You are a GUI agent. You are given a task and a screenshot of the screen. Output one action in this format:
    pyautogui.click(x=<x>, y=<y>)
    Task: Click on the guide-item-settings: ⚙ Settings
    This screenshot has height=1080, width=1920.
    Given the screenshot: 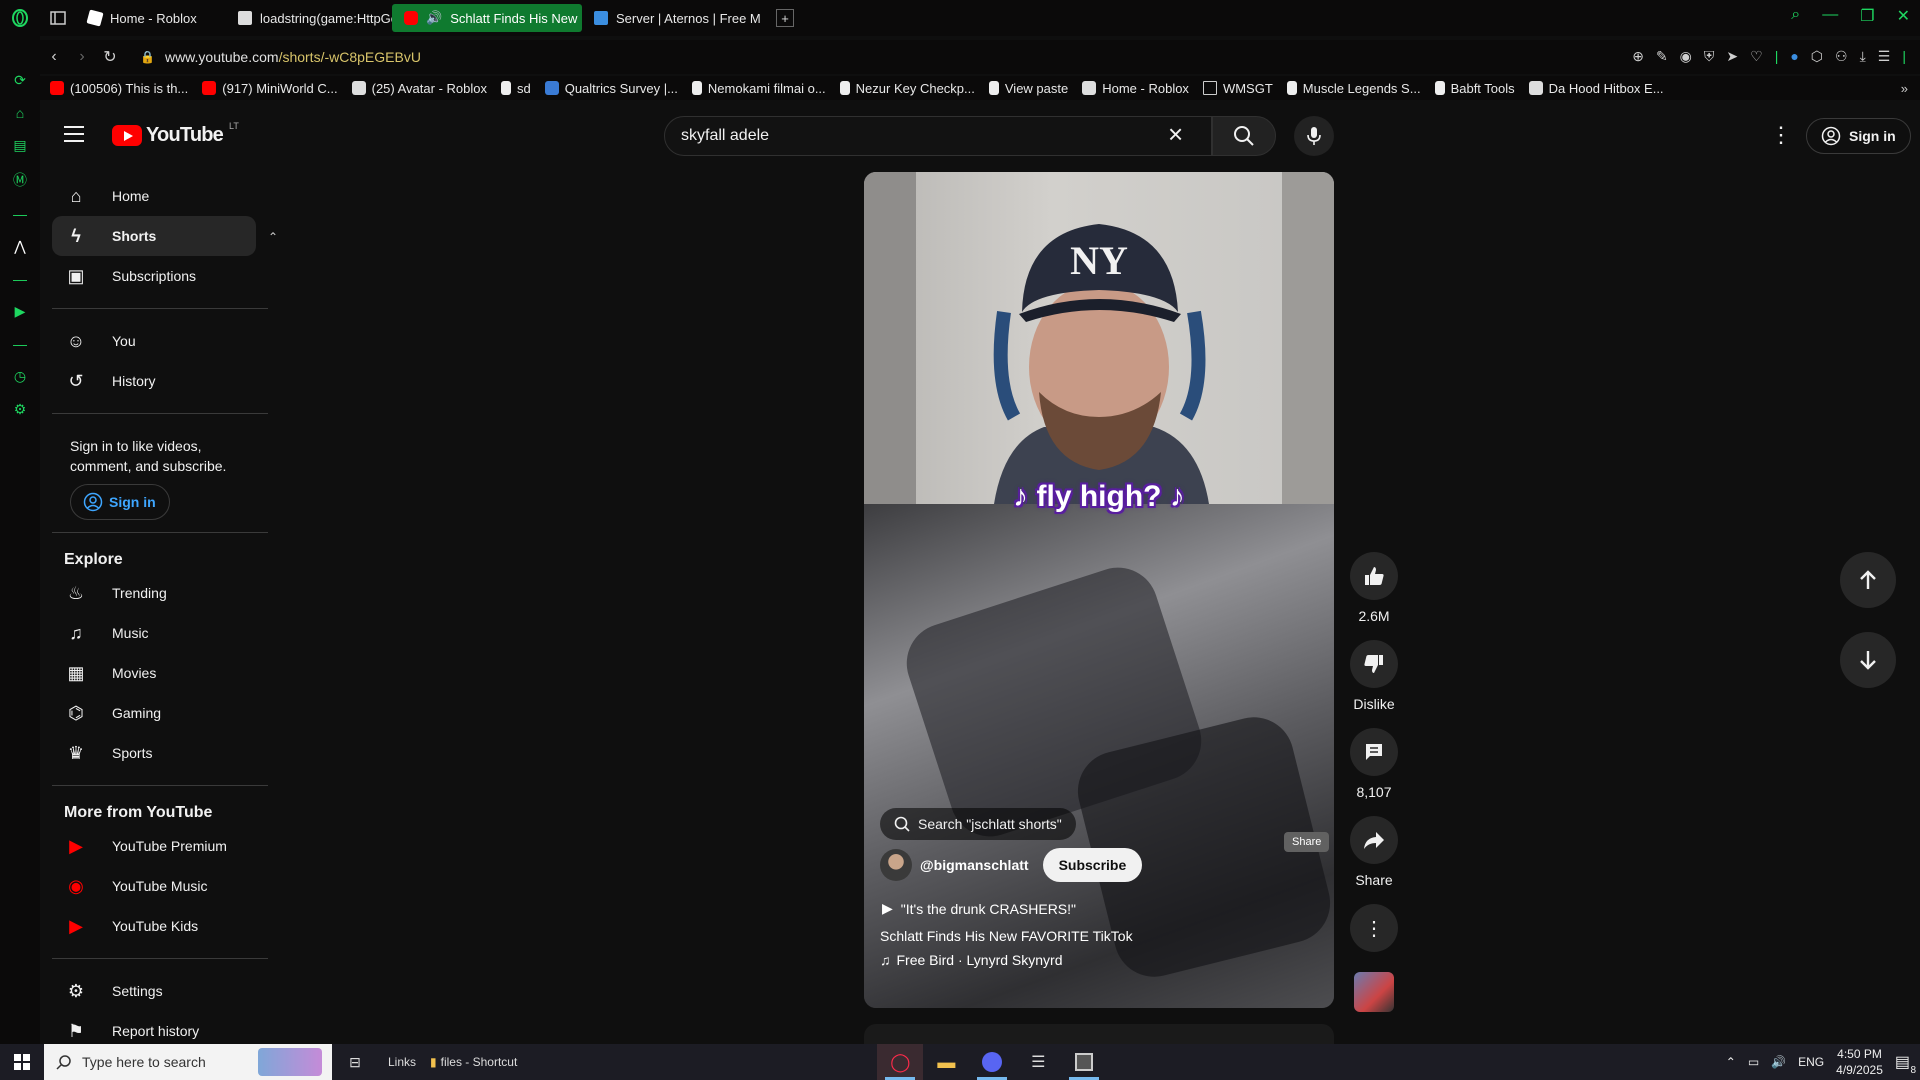 What is the action you would take?
    pyautogui.click(x=154, y=991)
    